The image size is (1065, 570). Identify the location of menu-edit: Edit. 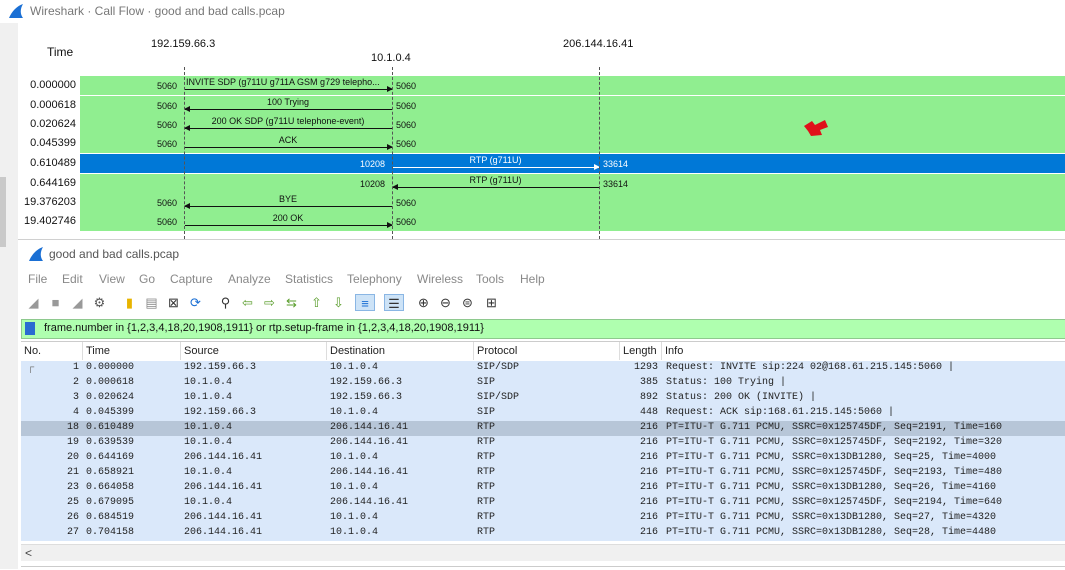
(72, 279).